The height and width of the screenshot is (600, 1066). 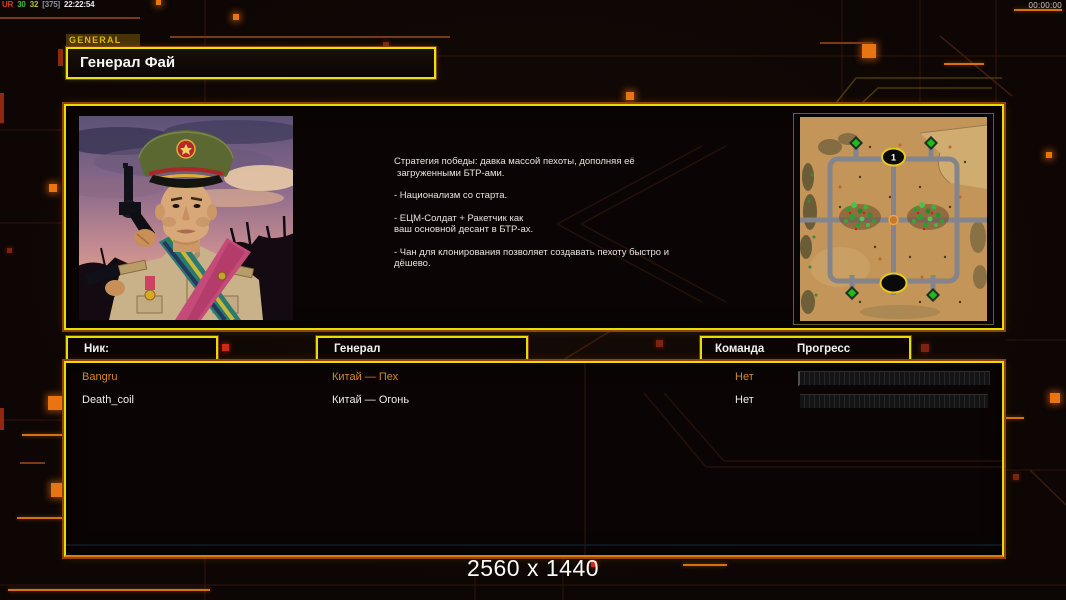 I want to click on header-nick-label: Ник:, so click(x=96, y=349).